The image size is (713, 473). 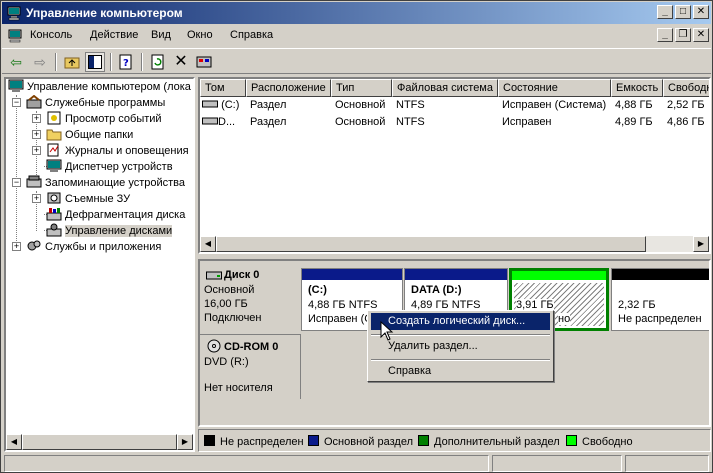 I want to click on legend-label: Дополнительный раздел, so click(x=497, y=442).